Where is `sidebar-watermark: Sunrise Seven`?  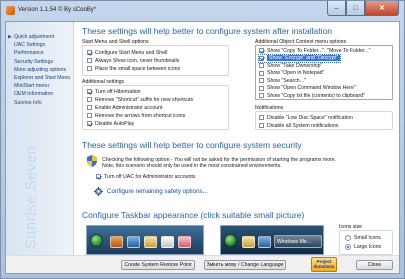 sidebar-watermark: Sunrise Seven is located at coordinates (31, 197).